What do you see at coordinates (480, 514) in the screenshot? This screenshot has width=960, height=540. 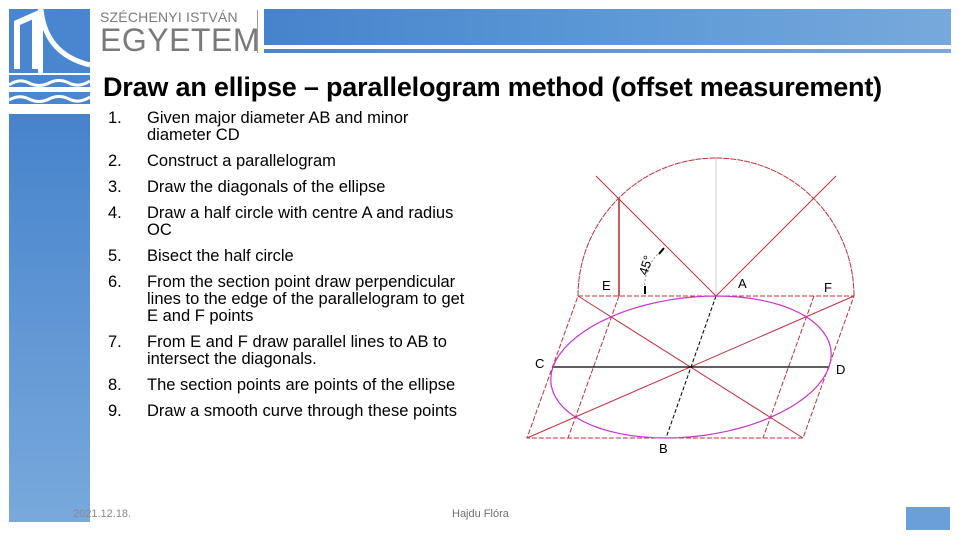 I see `footer-author: Hajdu Flóra` at bounding box center [480, 514].